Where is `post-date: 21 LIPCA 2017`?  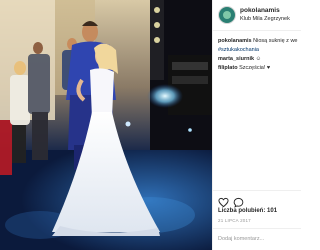
post-date: 21 LIPCA 2017 is located at coordinates (234, 220).